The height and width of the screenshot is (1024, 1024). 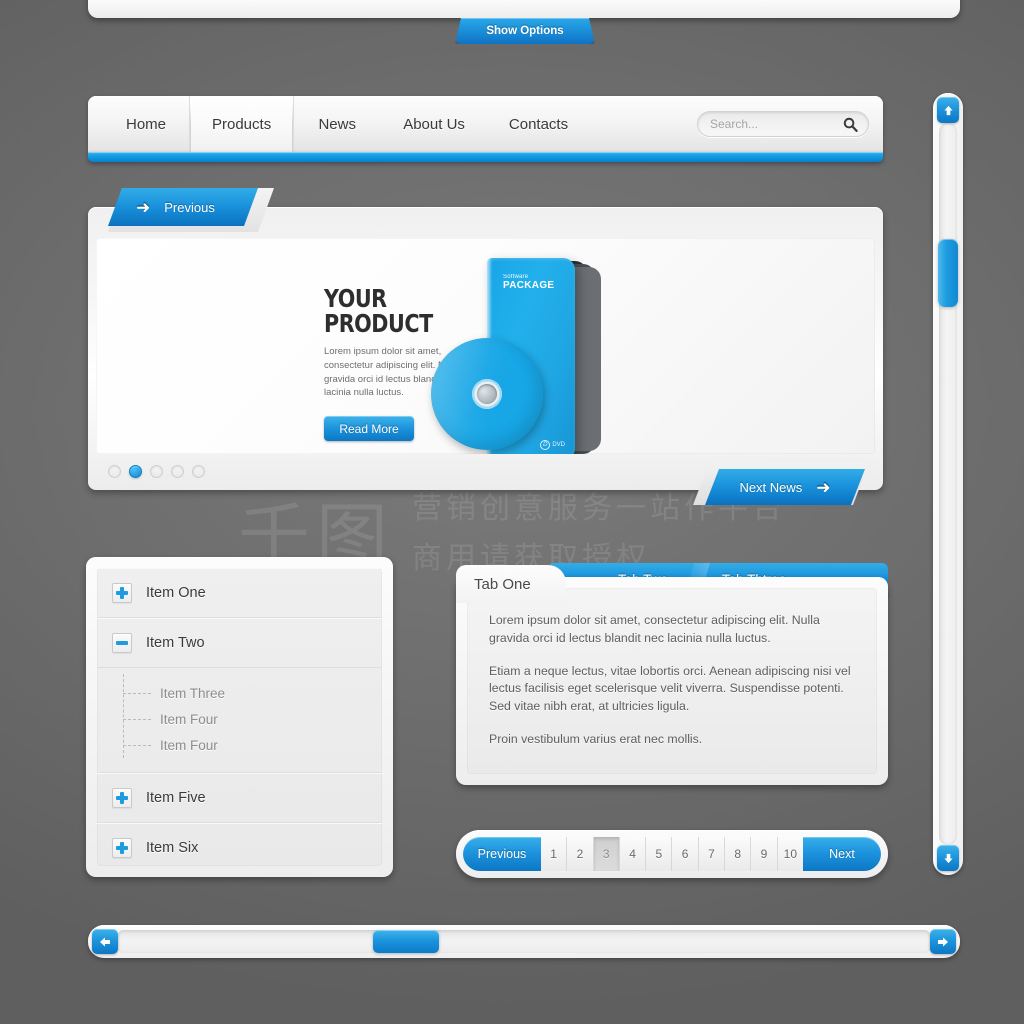 I want to click on search-icon, so click(x=850, y=124).